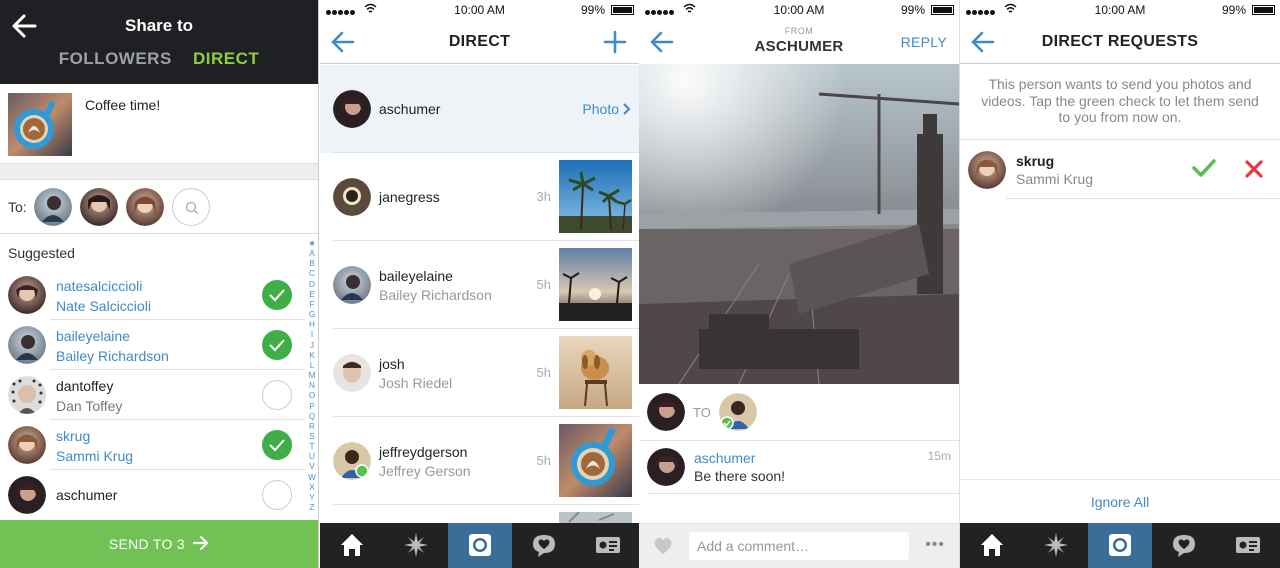 The image size is (1280, 568). What do you see at coordinates (152, 495) in the screenshot?
I see `list-item: aschumer` at bounding box center [152, 495].